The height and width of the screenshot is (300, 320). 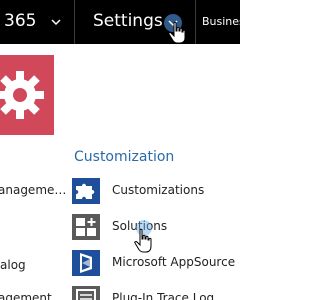 What do you see at coordinates (86, 191) in the screenshot?
I see `puzzle-icon` at bounding box center [86, 191].